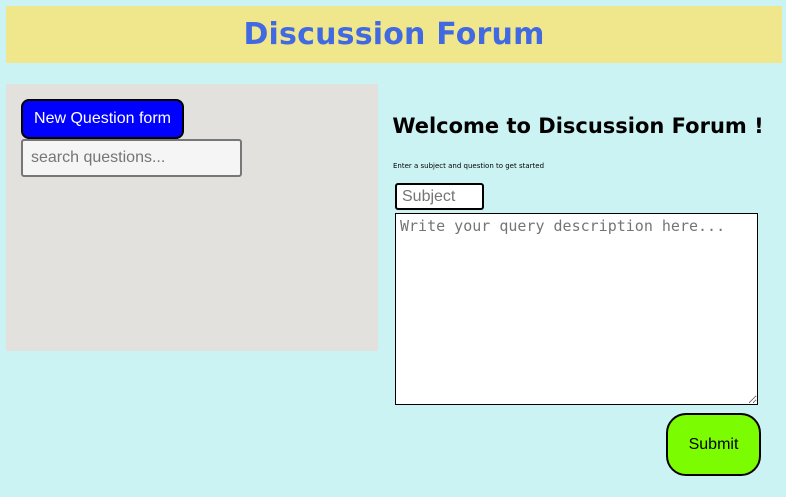 This screenshot has height=497, width=786. What do you see at coordinates (439, 196) in the screenshot?
I see `subject-input` at bounding box center [439, 196].